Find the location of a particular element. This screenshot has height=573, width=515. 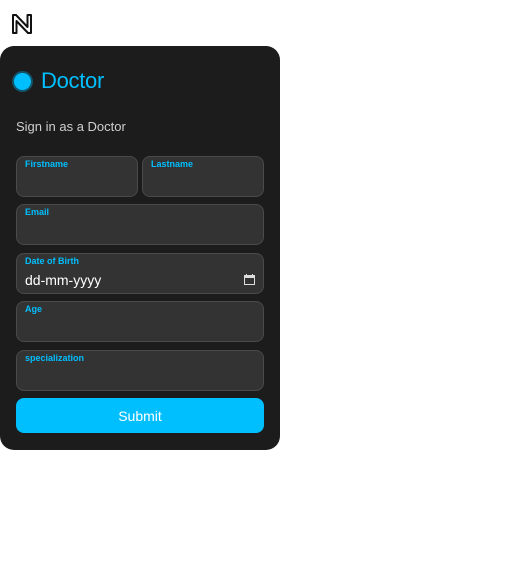

card-header: Doctor is located at coordinates (59, 81).